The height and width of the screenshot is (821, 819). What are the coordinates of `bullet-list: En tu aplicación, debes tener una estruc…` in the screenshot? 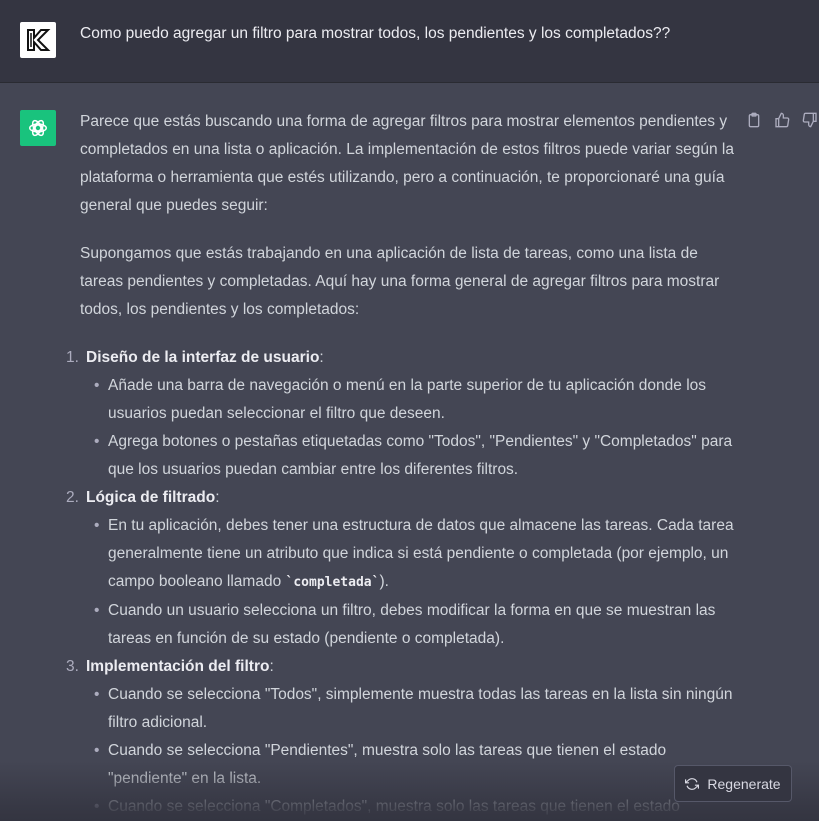 It's located at (415, 582).